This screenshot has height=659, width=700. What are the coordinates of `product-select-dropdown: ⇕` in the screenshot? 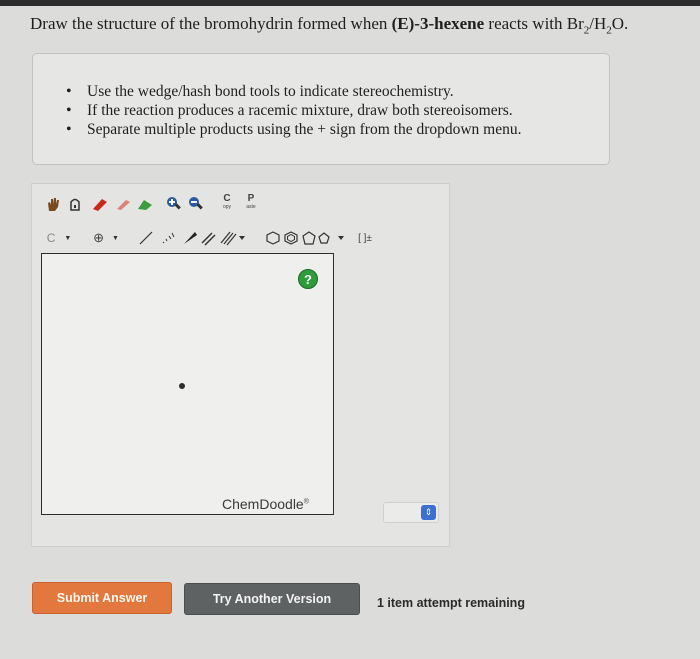 It's located at (411, 512).